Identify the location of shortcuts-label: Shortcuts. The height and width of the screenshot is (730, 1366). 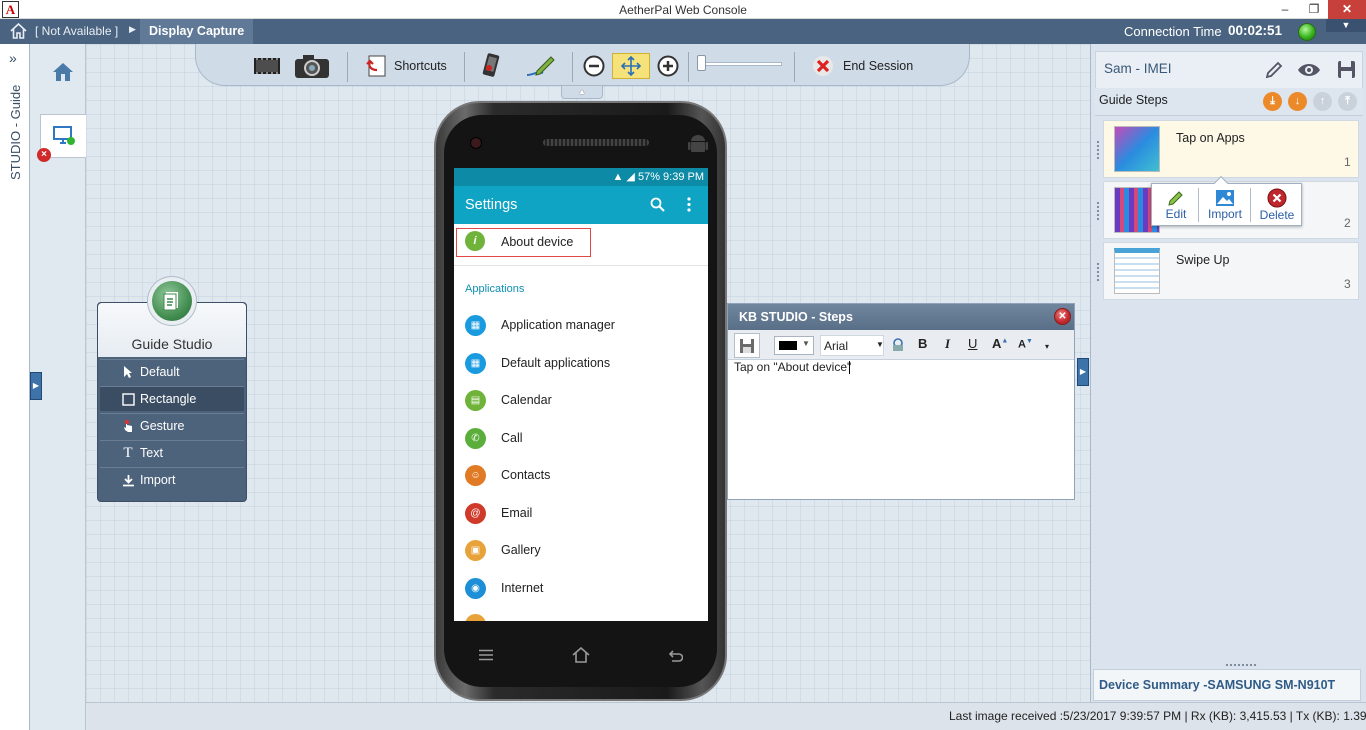
(420, 66).